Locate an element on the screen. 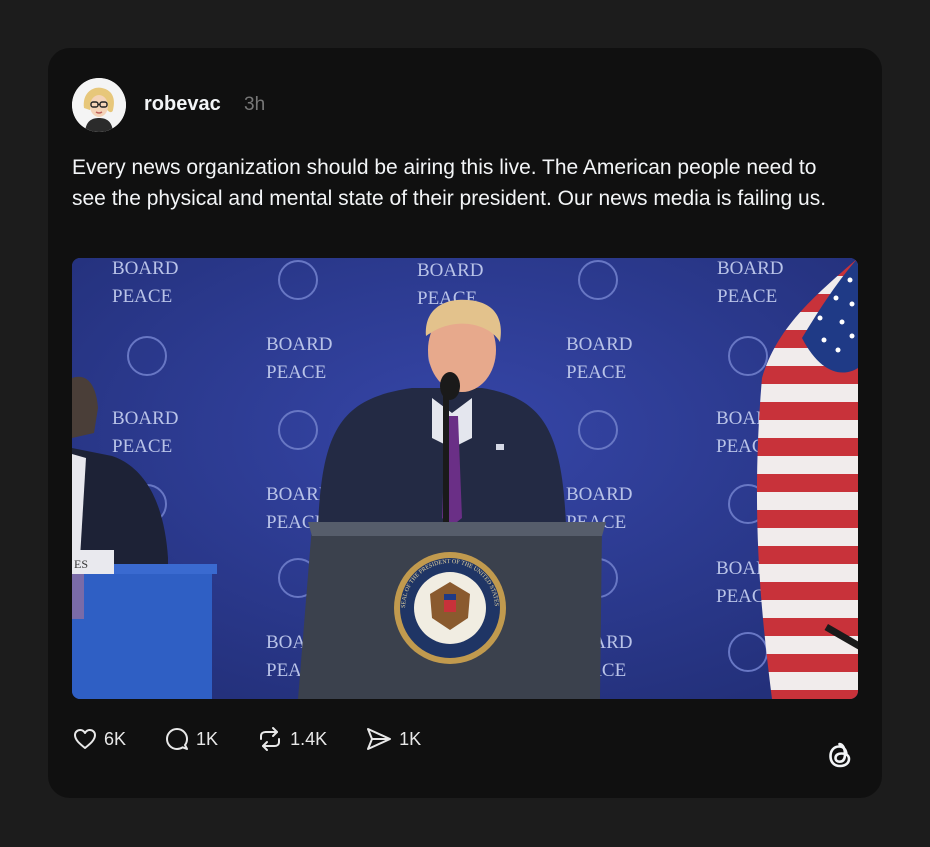 The width and height of the screenshot is (930, 847). reply-button: 1K is located at coordinates (191, 739).